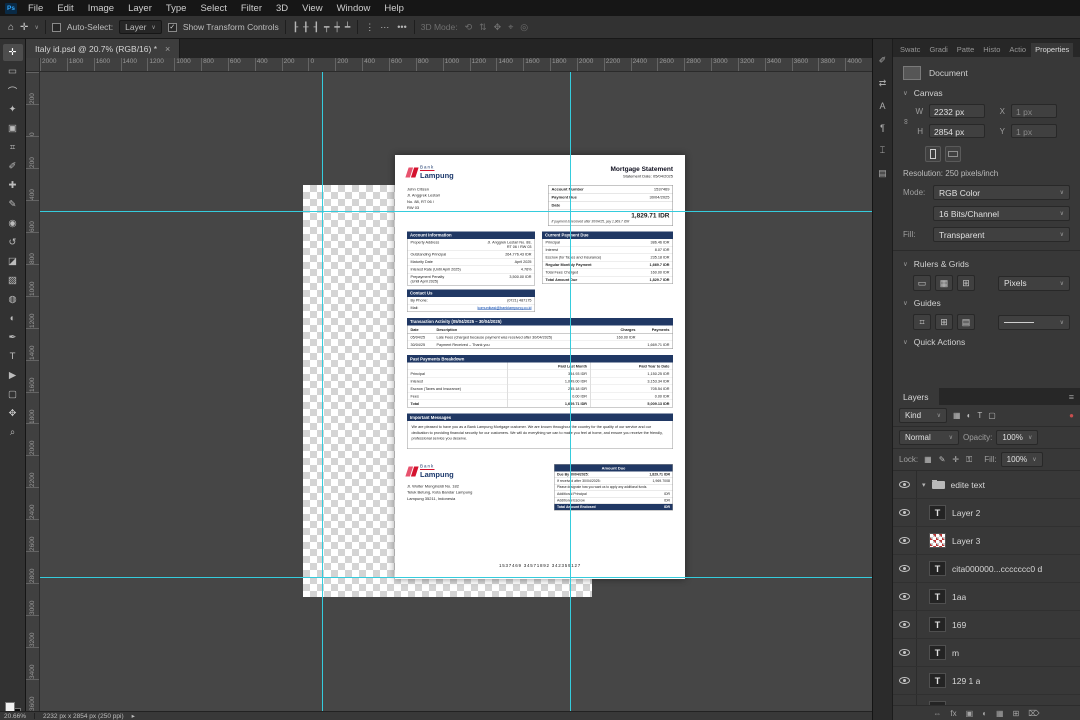 The image size is (1080, 720). I want to click on layer-name: 169, so click(959, 625).